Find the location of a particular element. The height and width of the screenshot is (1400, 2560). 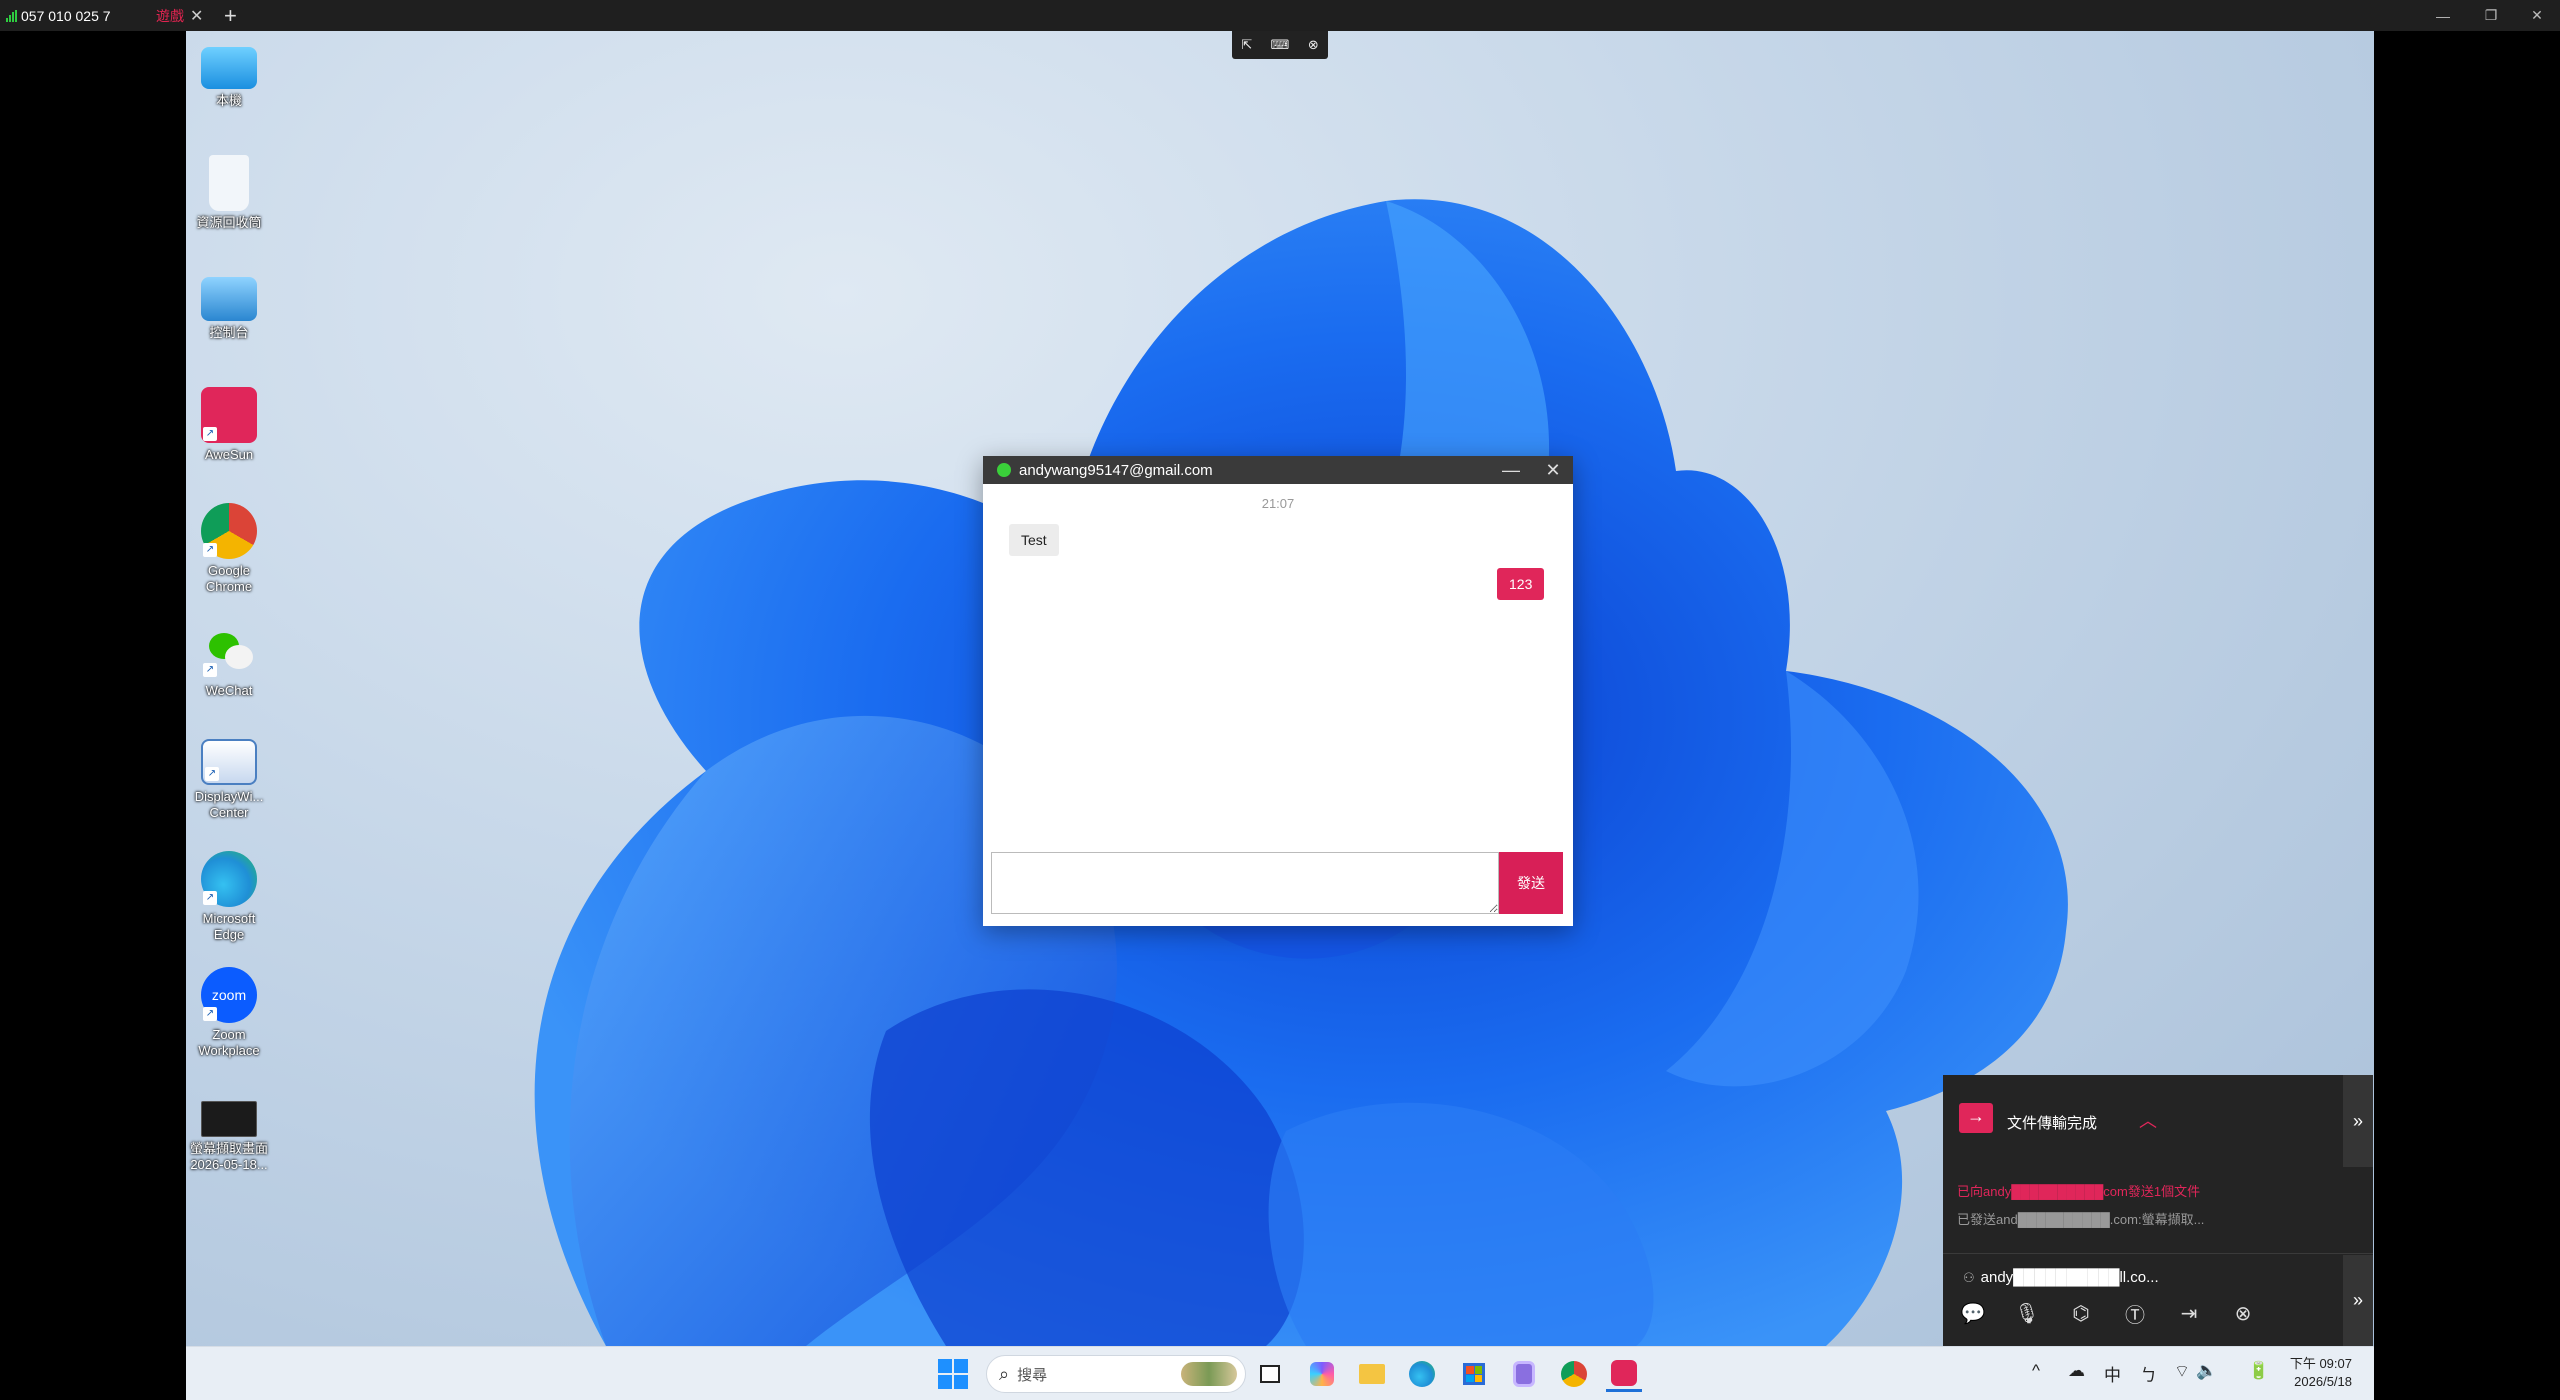

chat-icon: 💬 is located at coordinates (1973, 1313).